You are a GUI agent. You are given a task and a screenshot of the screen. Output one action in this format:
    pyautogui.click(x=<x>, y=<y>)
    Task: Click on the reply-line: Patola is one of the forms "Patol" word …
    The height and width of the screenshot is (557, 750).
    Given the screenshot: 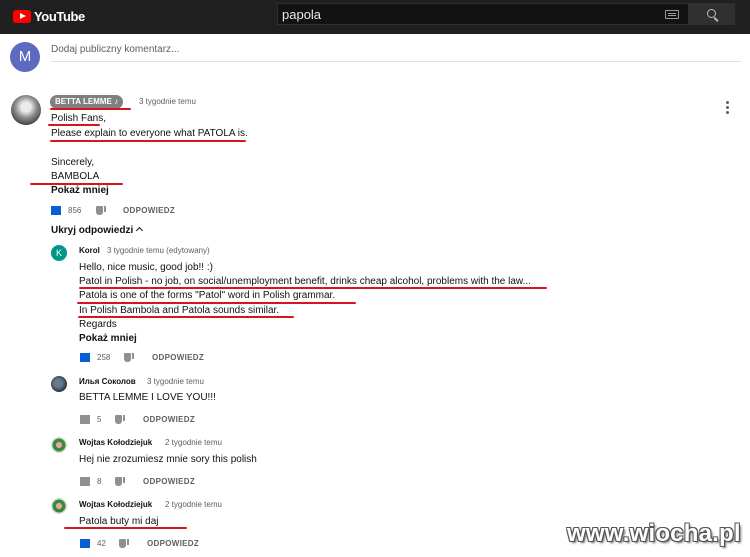 What is the action you would take?
    pyautogui.click(x=207, y=295)
    